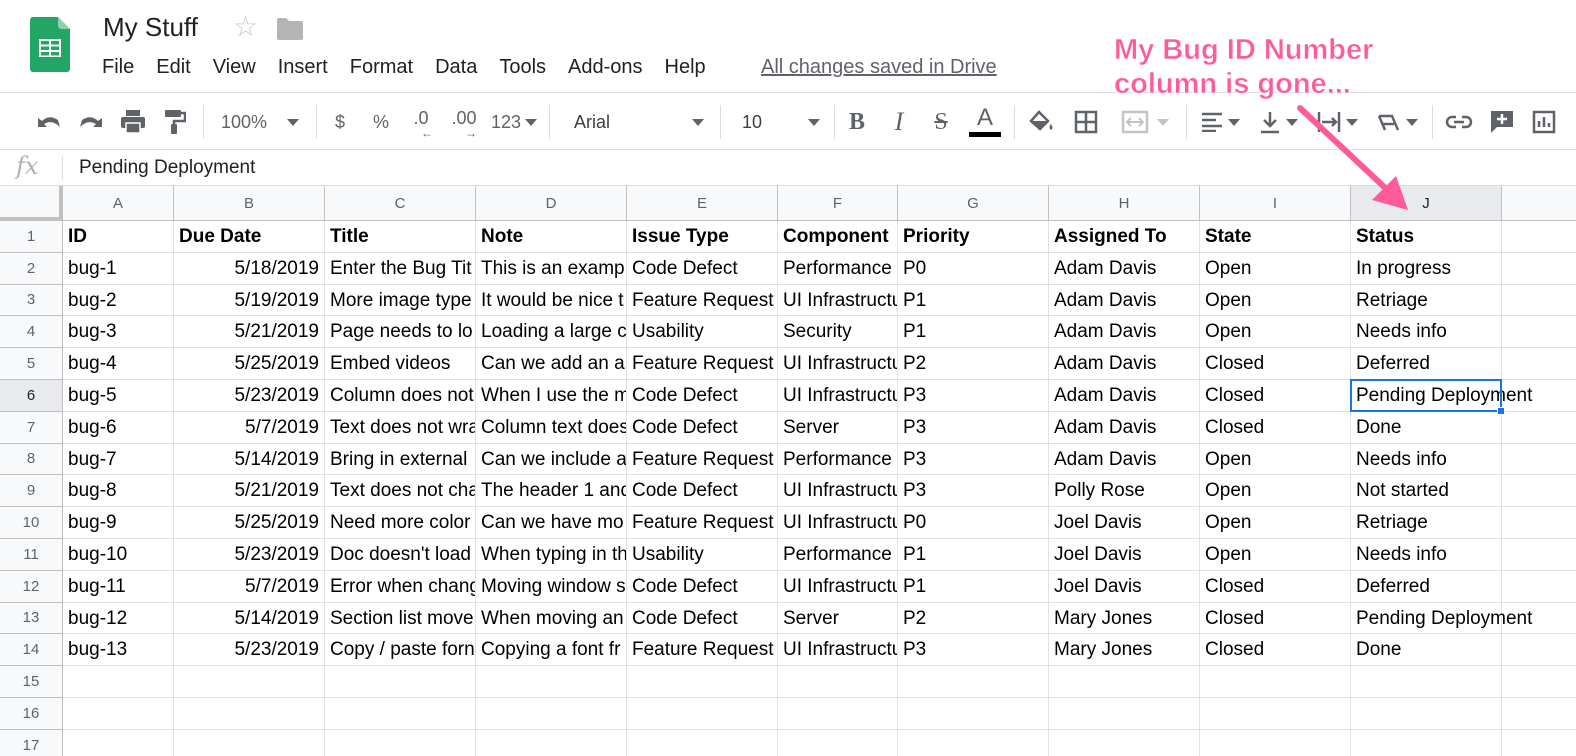 This screenshot has height=756, width=1576. What do you see at coordinates (1426, 713) in the screenshot?
I see `cell-j16` at bounding box center [1426, 713].